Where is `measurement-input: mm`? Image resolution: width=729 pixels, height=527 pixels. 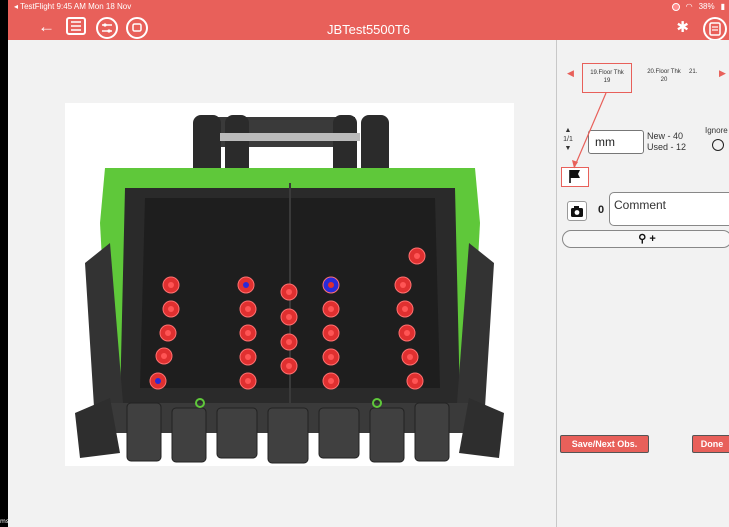 measurement-input: mm is located at coordinates (616, 142).